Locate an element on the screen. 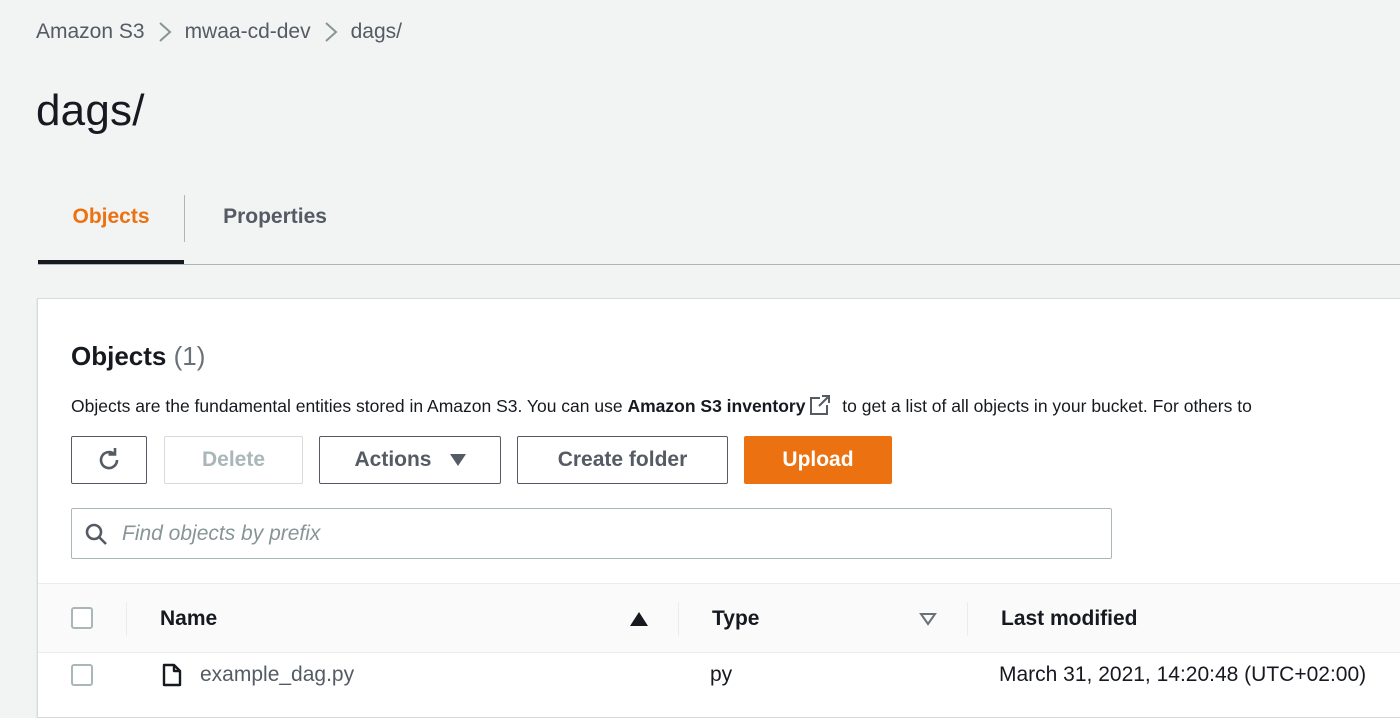 The height and width of the screenshot is (718, 1400). caret-down-icon is located at coordinates (457, 460).